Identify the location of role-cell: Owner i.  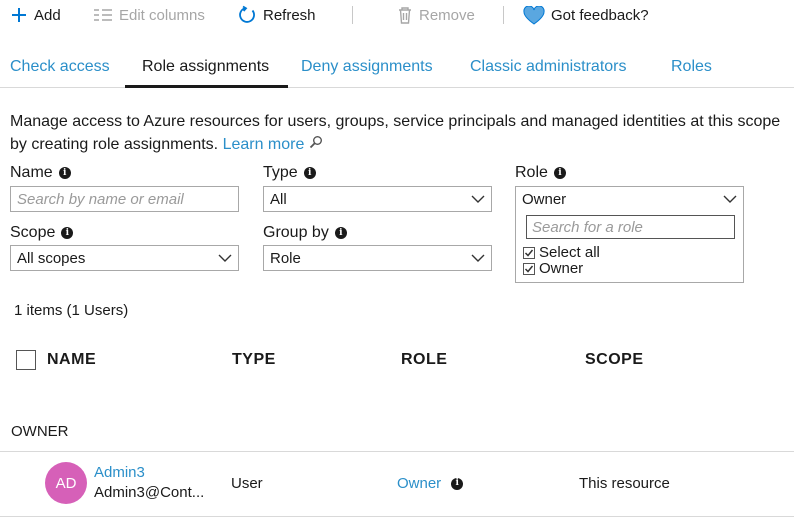
(430, 483).